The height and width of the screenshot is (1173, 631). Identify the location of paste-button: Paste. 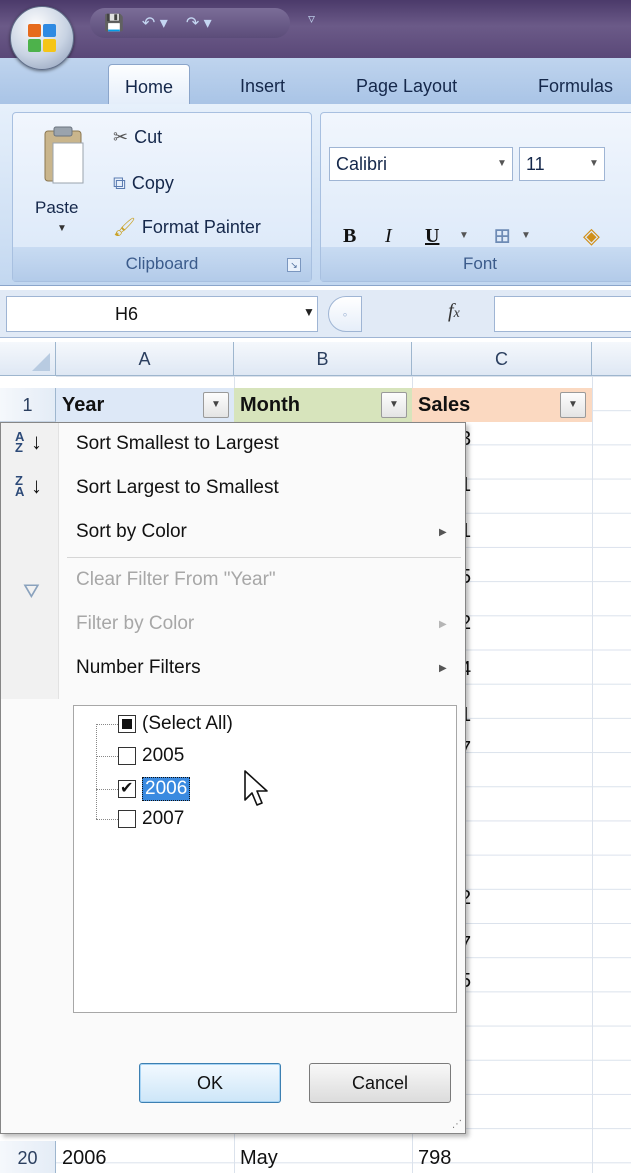
(56, 208).